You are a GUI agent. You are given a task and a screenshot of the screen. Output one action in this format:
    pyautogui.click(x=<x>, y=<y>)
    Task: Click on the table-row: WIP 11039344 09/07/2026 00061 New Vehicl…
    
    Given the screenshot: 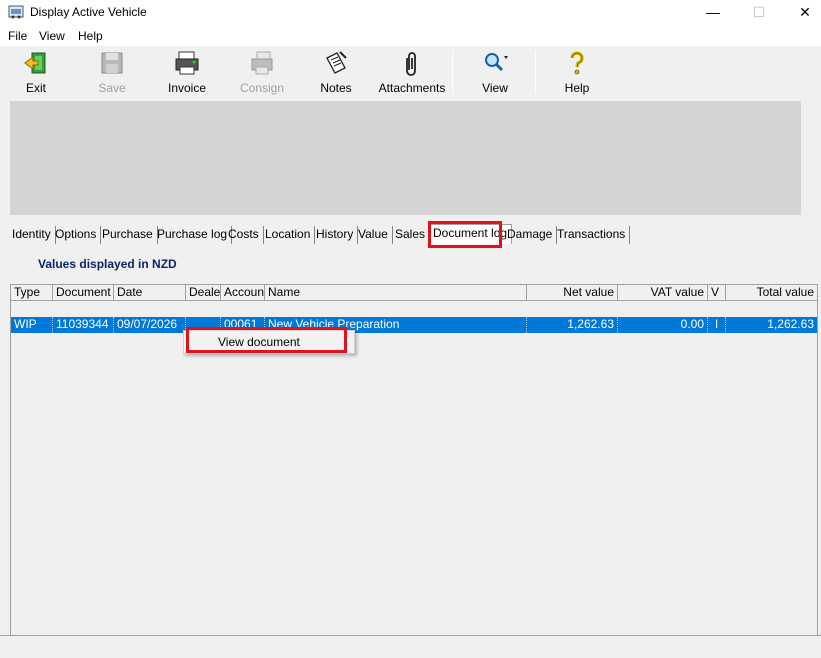 What is the action you would take?
    pyautogui.click(x=414, y=325)
    